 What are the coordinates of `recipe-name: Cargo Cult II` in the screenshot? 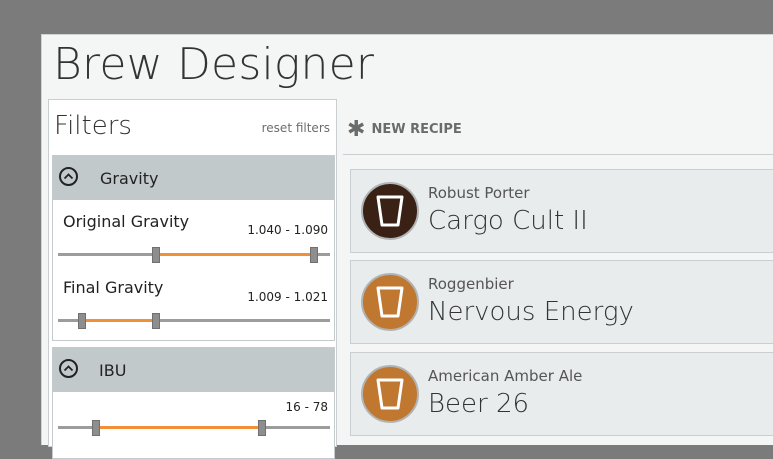 It's located at (508, 221).